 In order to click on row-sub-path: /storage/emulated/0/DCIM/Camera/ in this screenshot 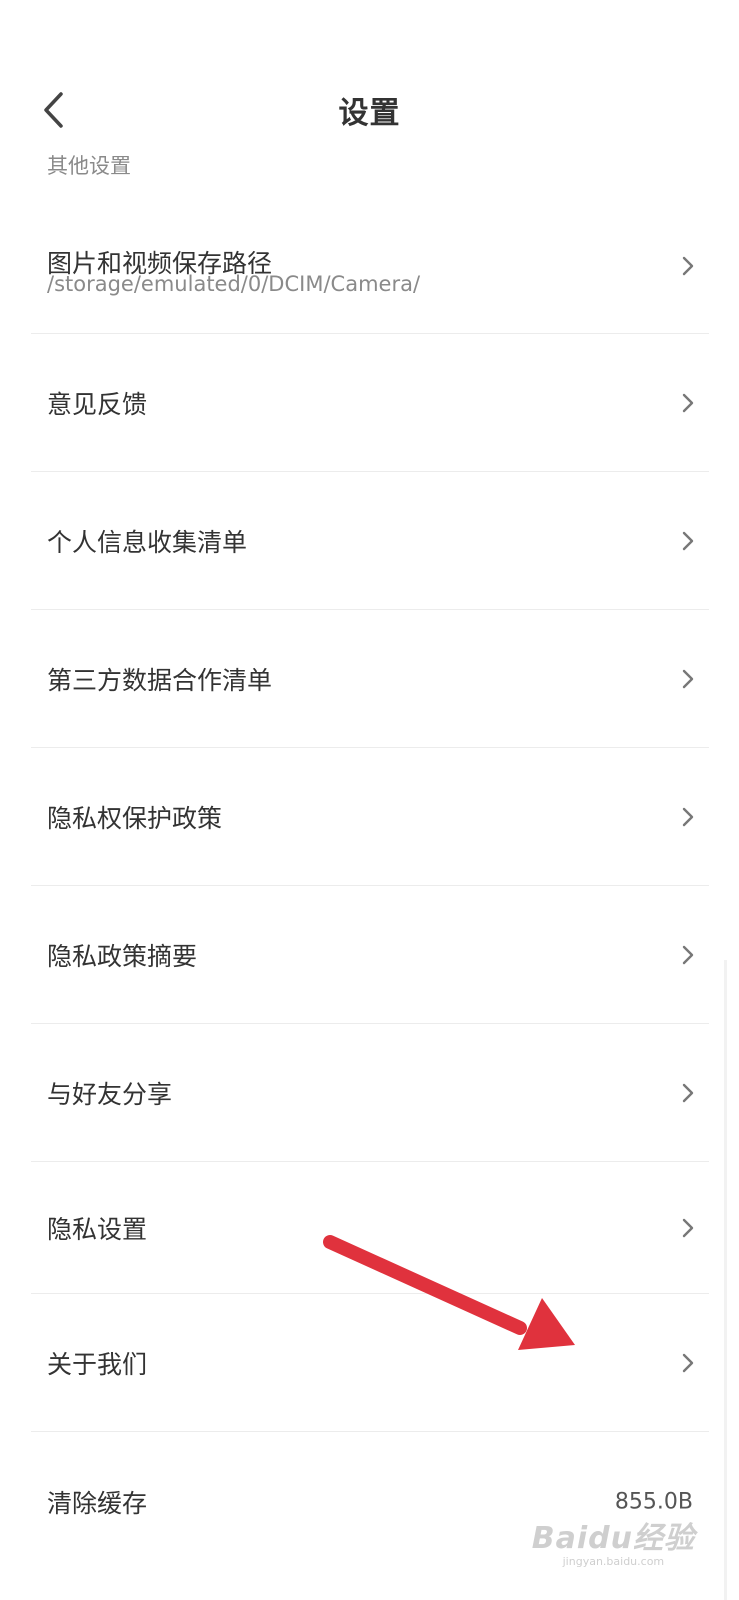, I will do `click(234, 284)`.